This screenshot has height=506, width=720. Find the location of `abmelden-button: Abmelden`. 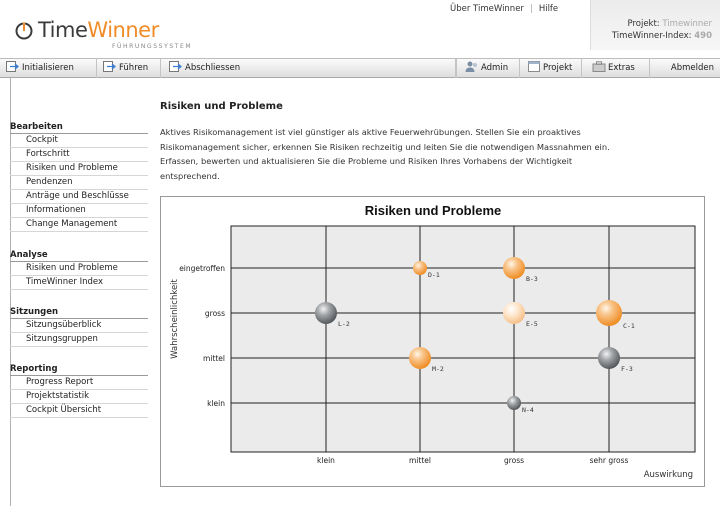

abmelden-button: Abmelden is located at coordinates (685, 68).